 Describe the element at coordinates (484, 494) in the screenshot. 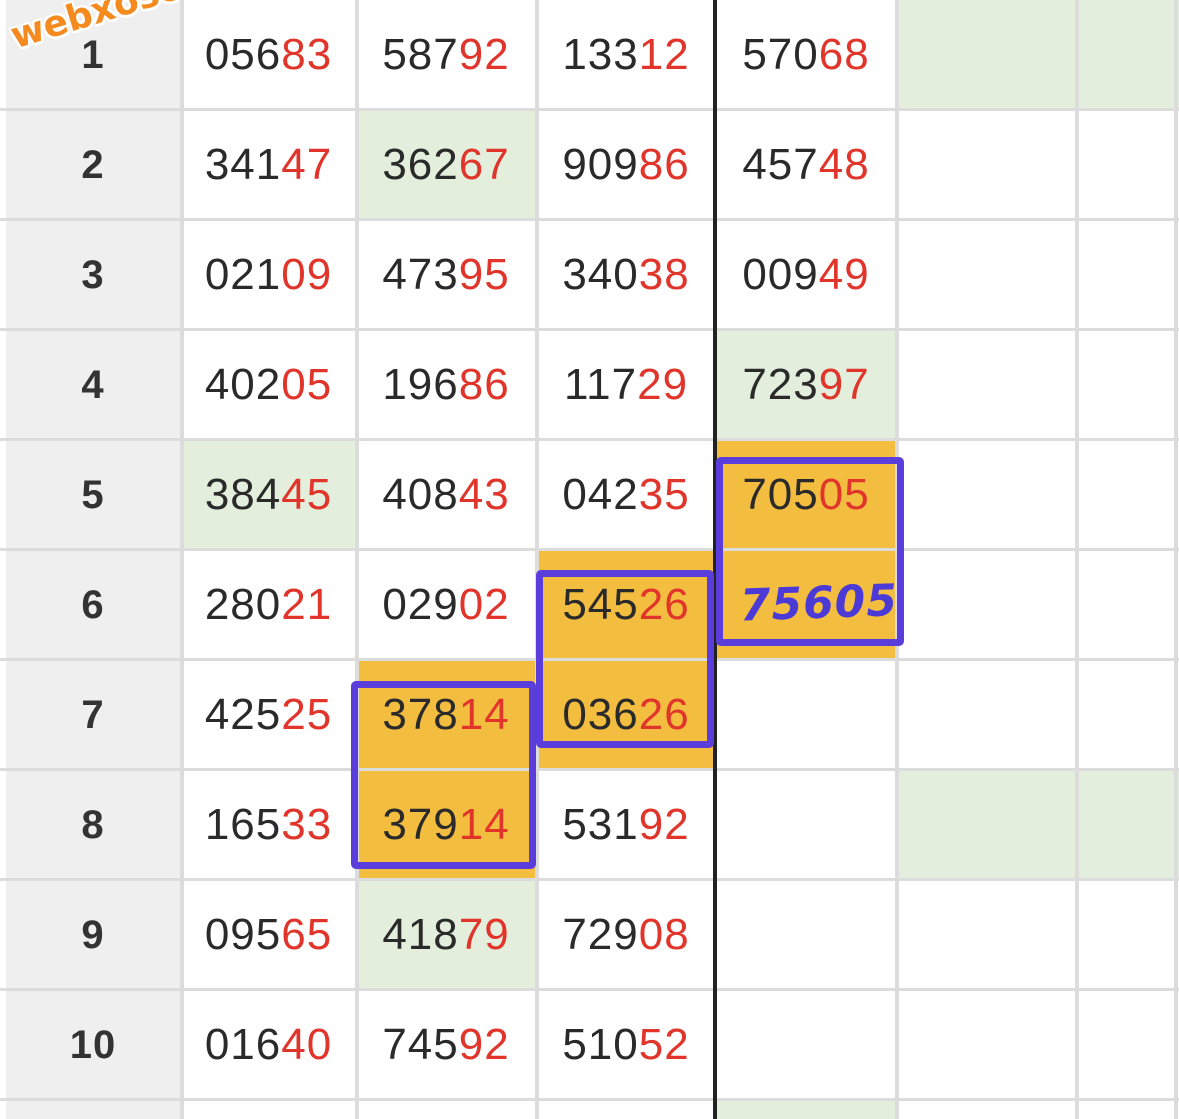

I see `number-suffix: 43` at that location.